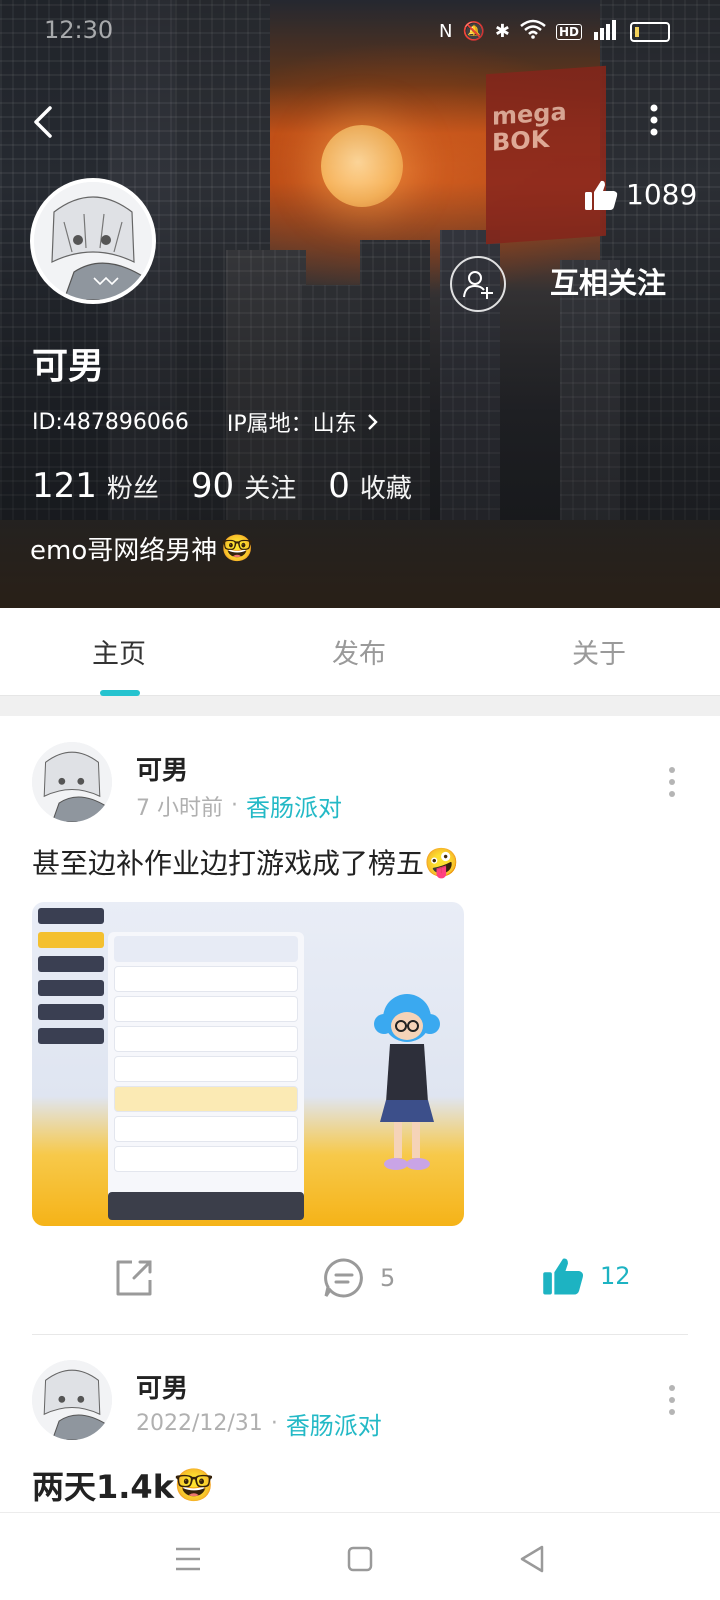 This screenshot has width=720, height=1600. What do you see at coordinates (360, 706) in the screenshot?
I see `section-divider` at bounding box center [360, 706].